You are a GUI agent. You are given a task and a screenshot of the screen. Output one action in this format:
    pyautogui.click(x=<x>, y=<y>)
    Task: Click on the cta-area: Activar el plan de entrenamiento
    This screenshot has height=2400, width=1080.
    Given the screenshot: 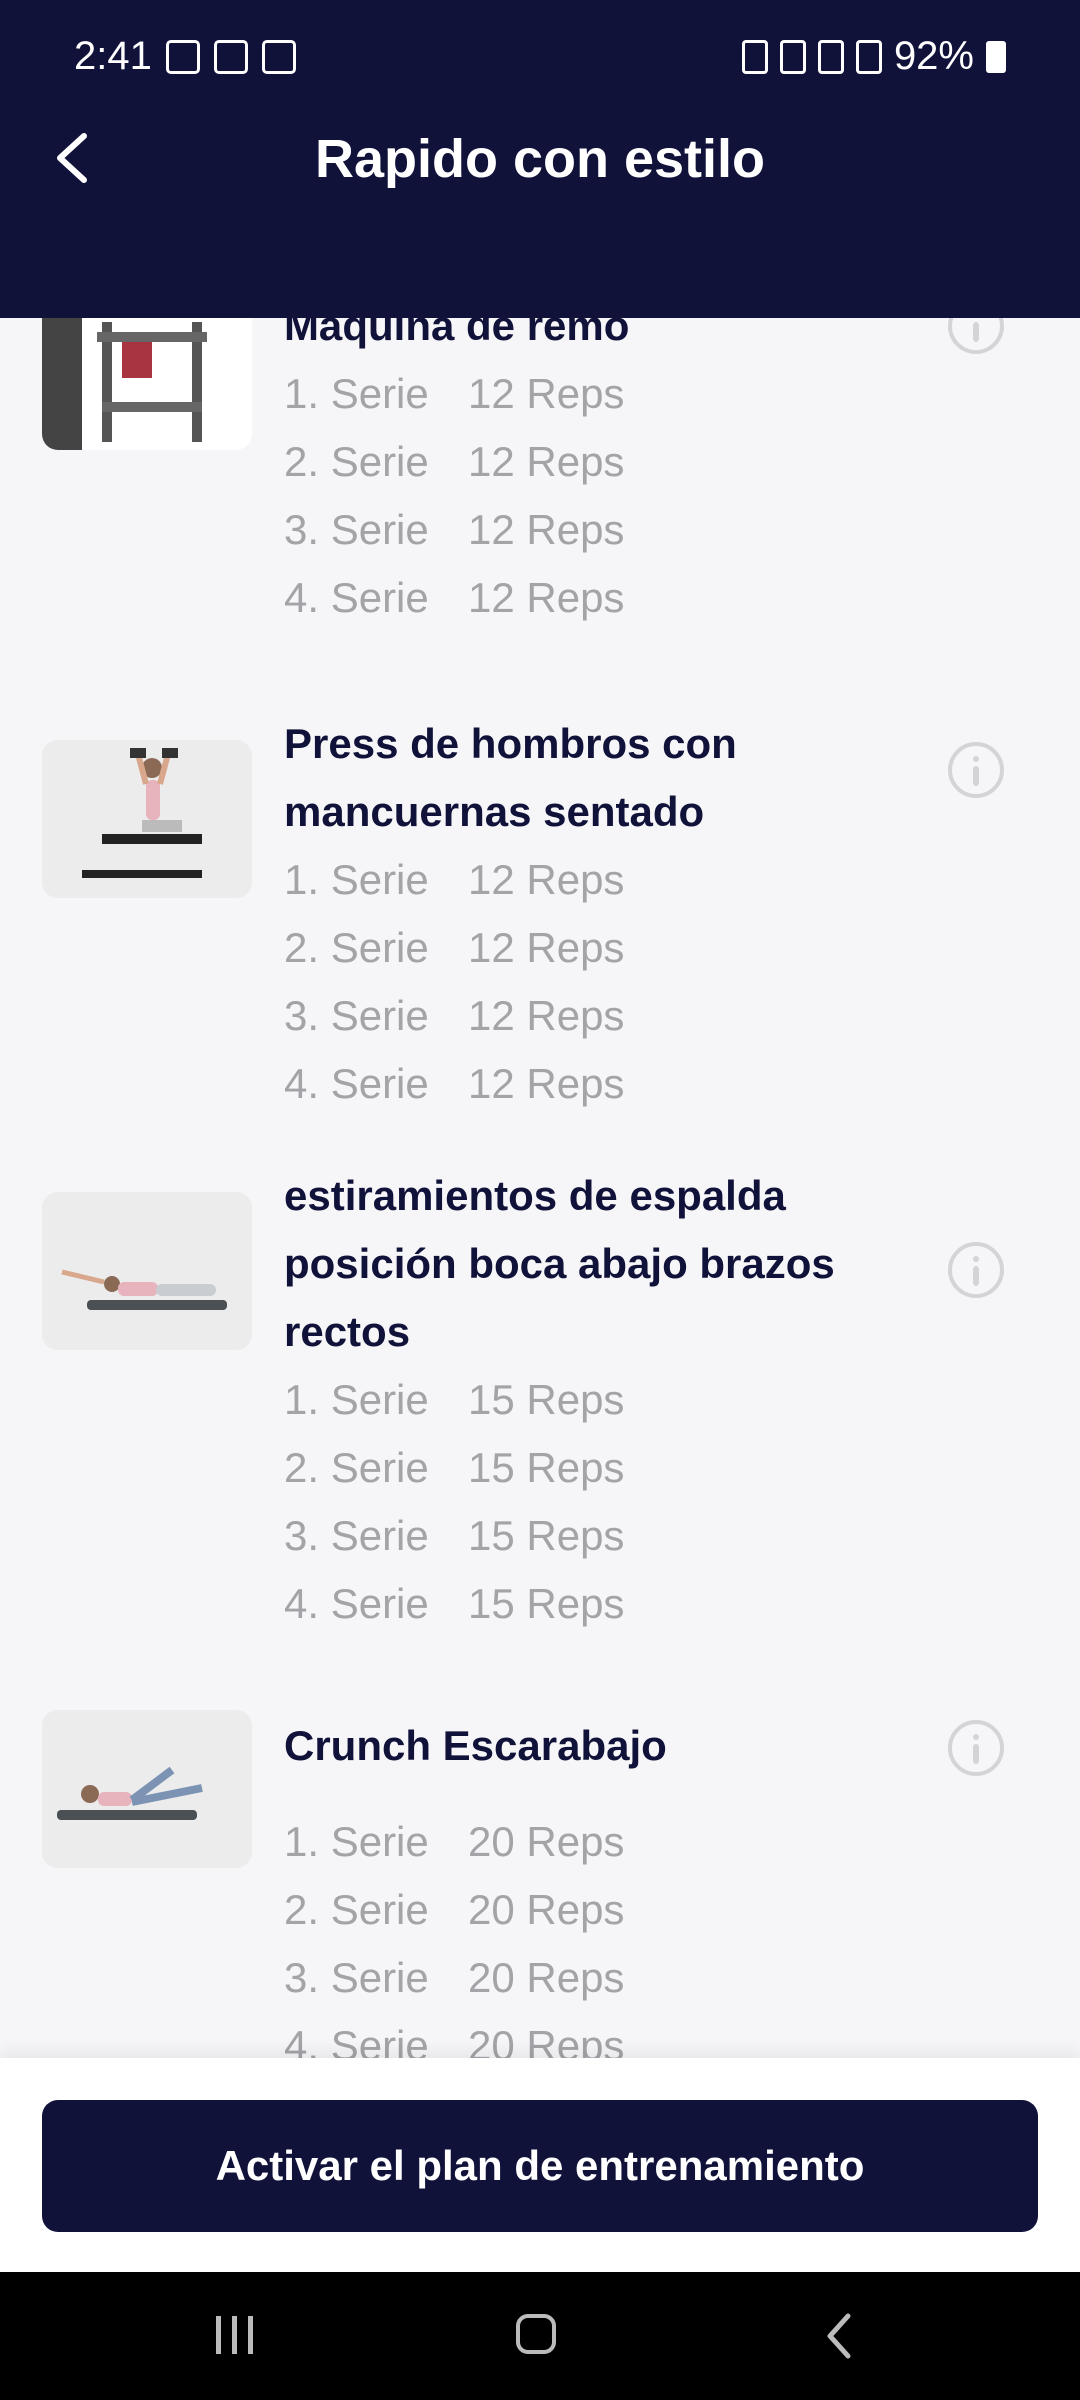 What is the action you would take?
    pyautogui.click(x=540, y=2165)
    